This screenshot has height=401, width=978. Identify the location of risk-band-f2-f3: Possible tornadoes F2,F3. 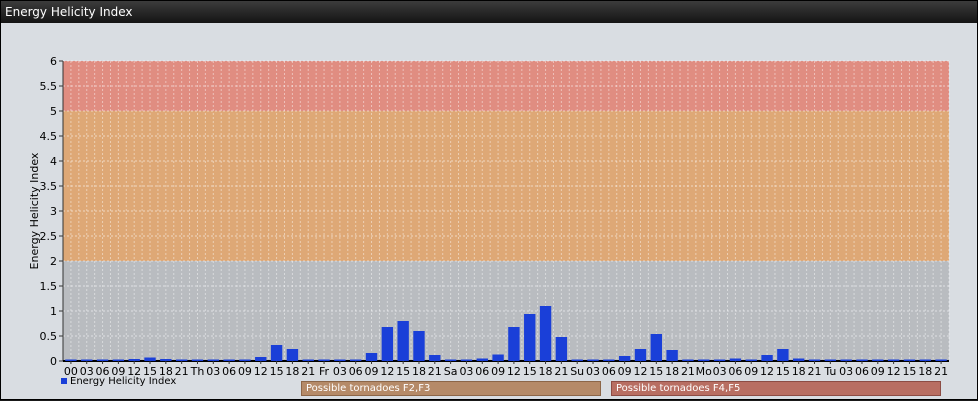
(451, 388).